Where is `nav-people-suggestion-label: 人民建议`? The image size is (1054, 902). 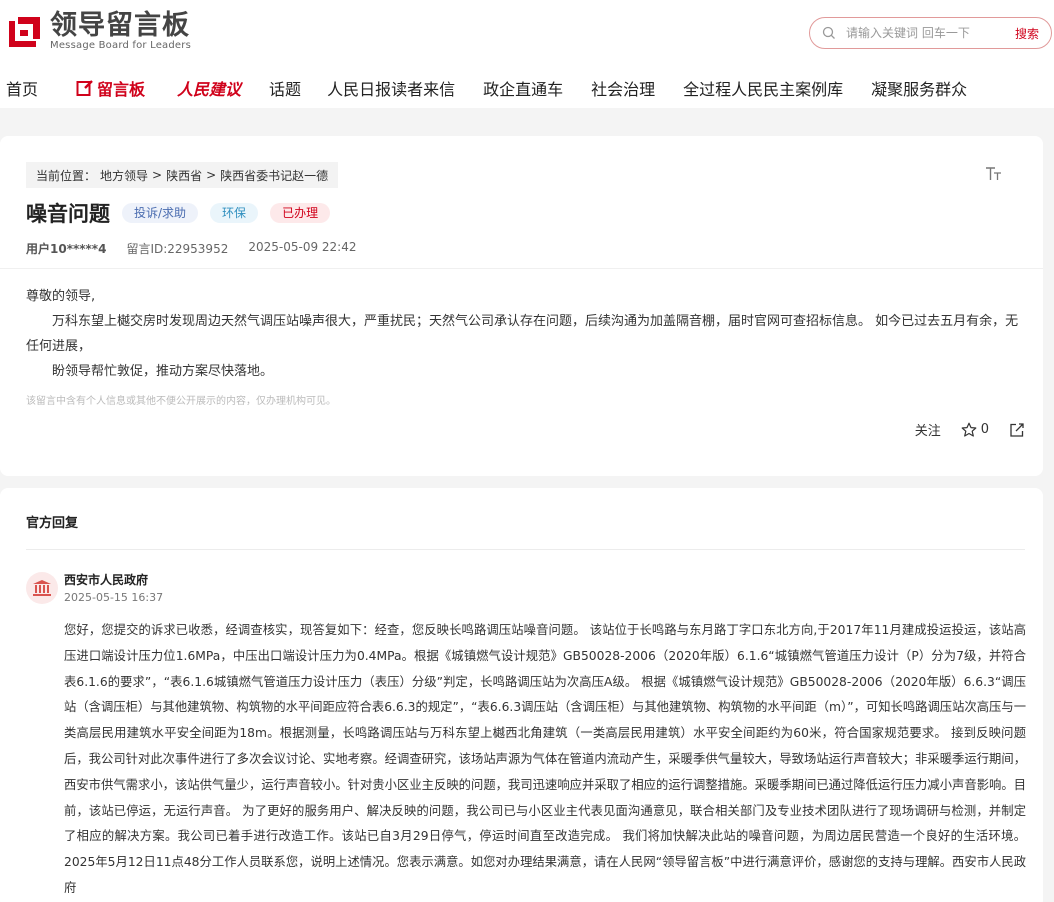
nav-people-suggestion-label: 人民建议 is located at coordinates (209, 89).